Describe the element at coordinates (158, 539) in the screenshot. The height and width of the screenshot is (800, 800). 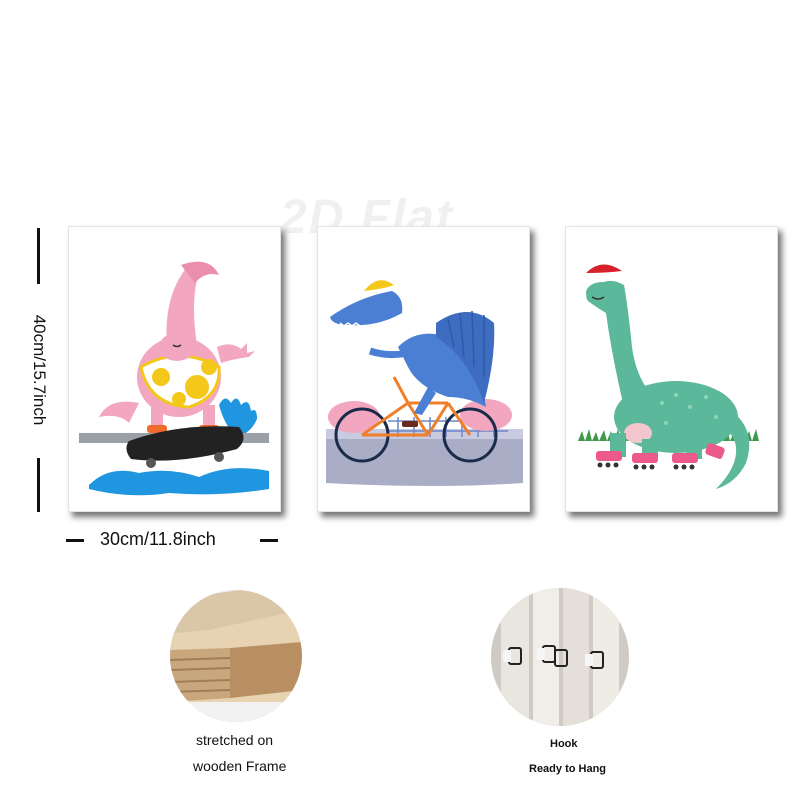
I see `width-label: 30cm/11.8inch` at that location.